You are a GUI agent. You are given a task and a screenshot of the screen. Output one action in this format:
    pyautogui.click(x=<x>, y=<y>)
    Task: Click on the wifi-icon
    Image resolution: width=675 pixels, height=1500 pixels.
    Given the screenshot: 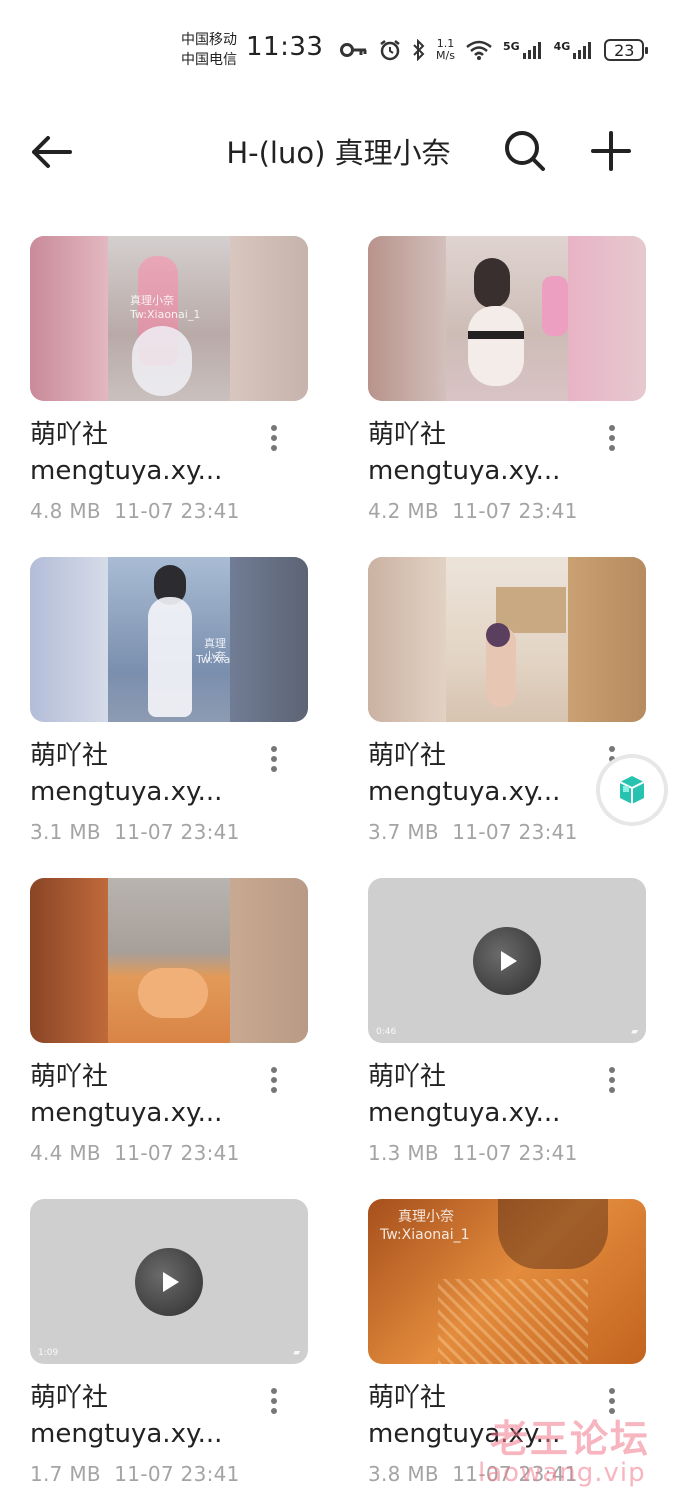 What is the action you would take?
    pyautogui.click(x=479, y=50)
    